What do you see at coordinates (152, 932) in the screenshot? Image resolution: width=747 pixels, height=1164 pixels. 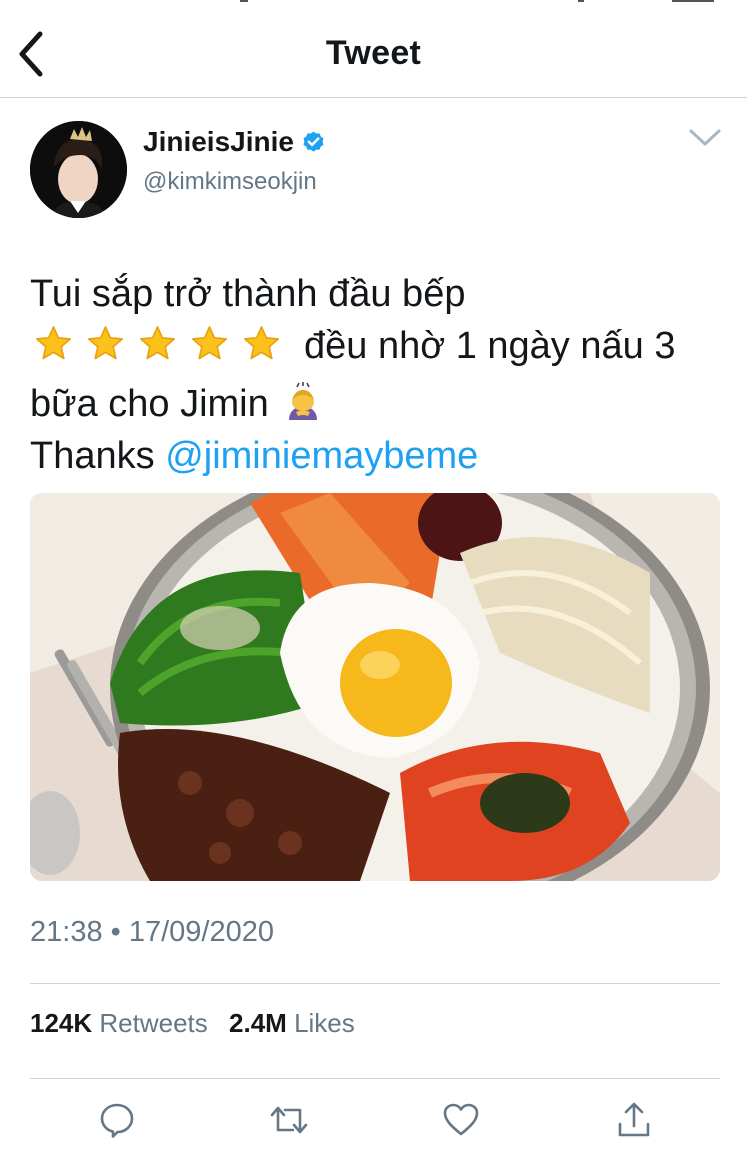 I see `tweet-timestamp: 21:38 • 17/09/2020` at bounding box center [152, 932].